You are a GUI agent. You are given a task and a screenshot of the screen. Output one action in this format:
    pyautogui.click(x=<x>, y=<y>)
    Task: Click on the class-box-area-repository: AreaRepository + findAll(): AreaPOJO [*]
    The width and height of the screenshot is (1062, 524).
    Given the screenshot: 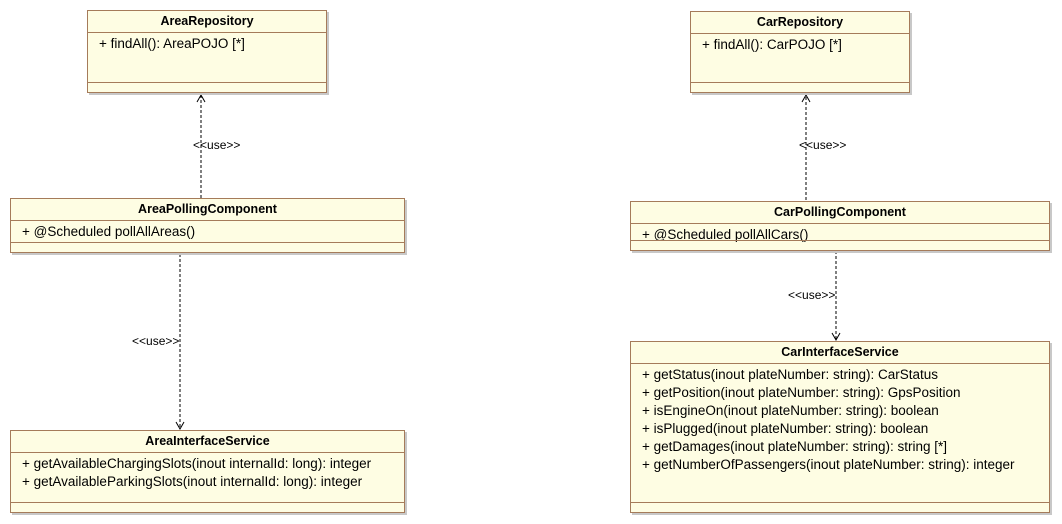 What is the action you would take?
    pyautogui.click(x=207, y=51)
    